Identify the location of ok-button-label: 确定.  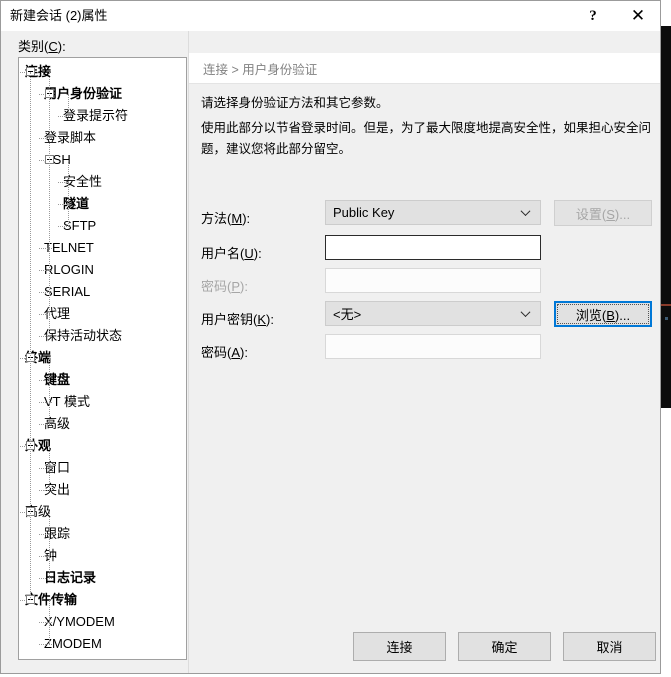
(504, 647).